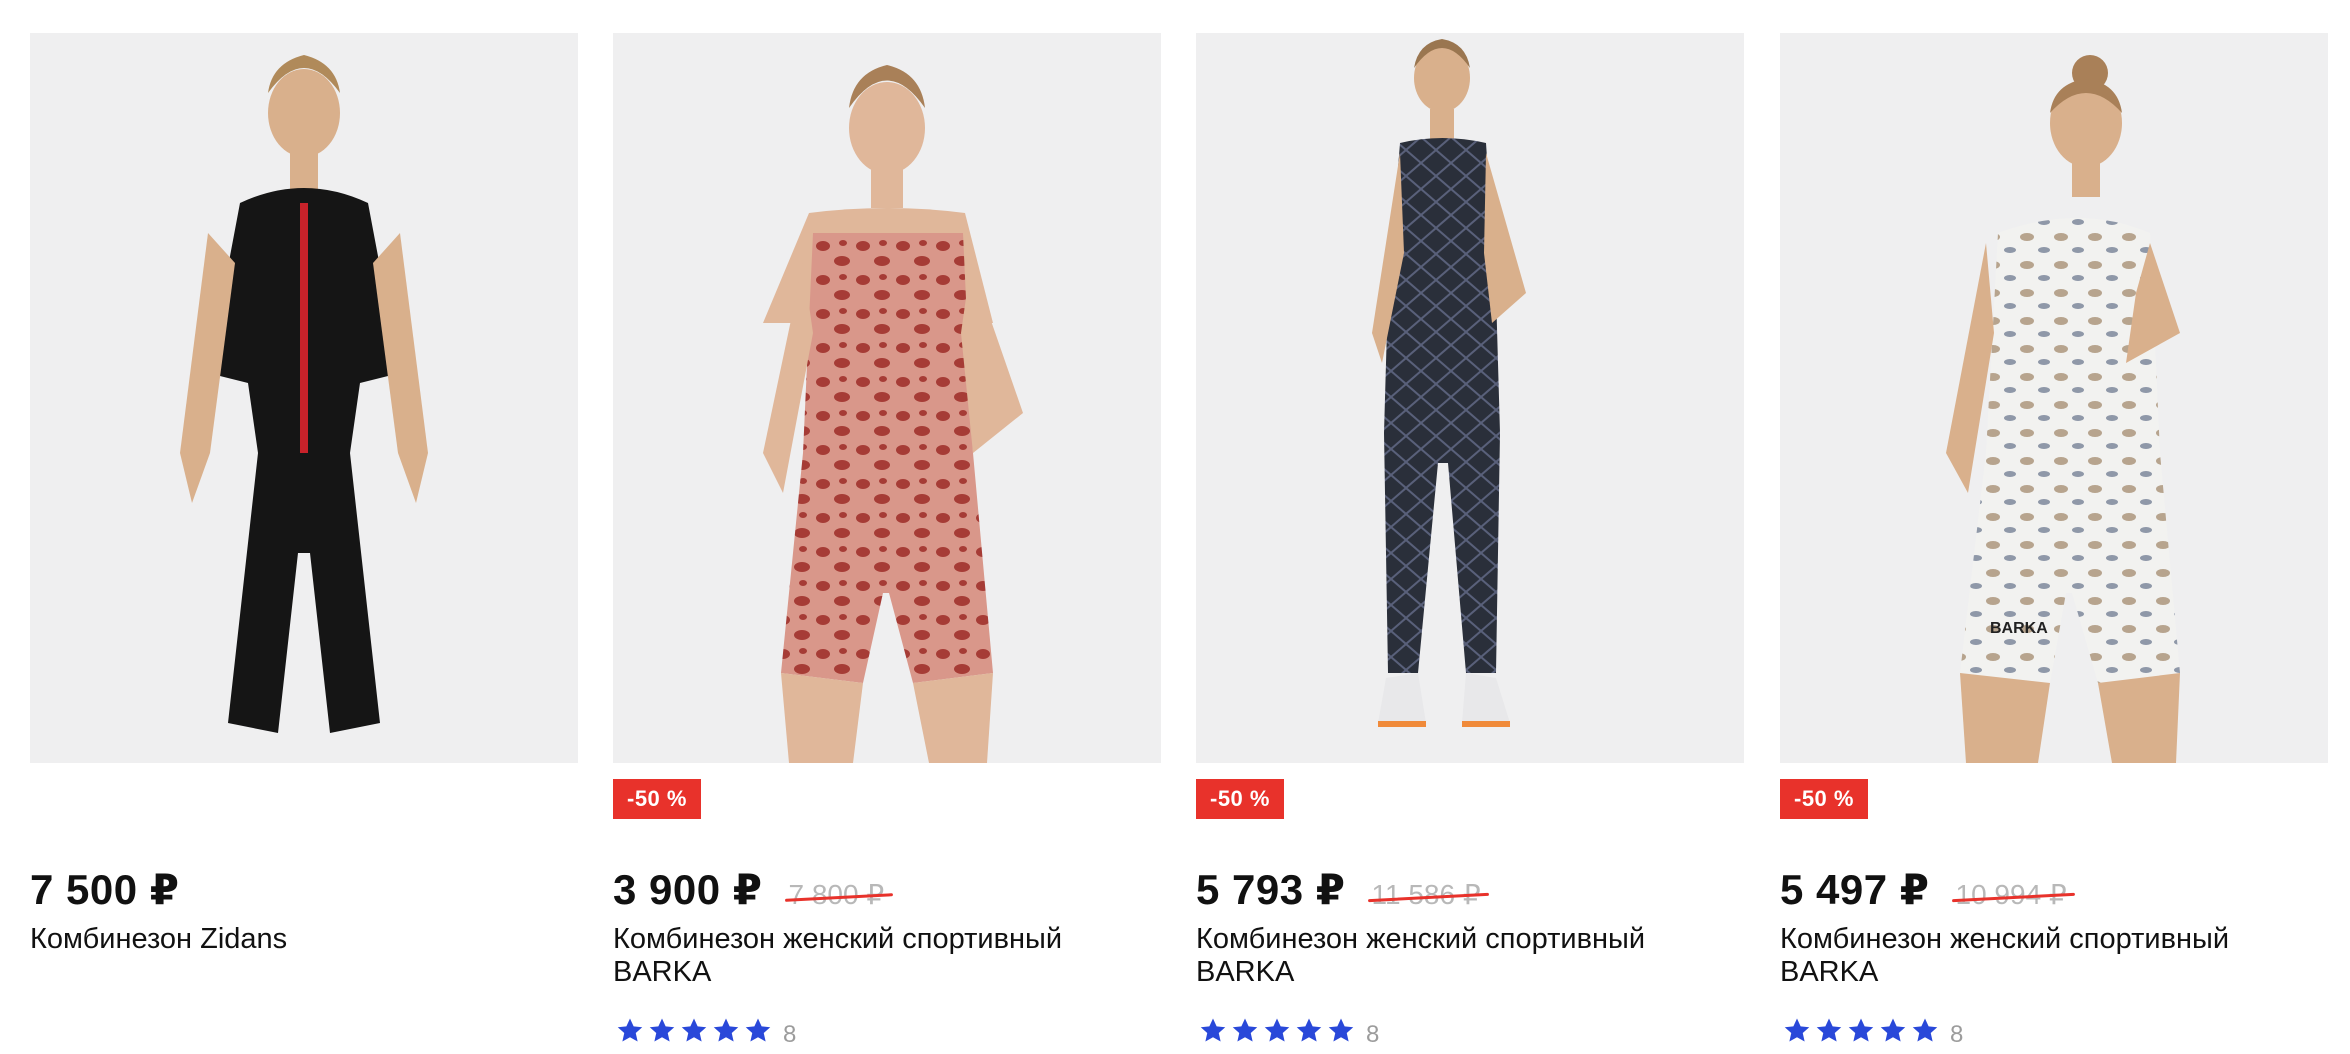  I want to click on current-price: 5 497 ₽, so click(1855, 889).